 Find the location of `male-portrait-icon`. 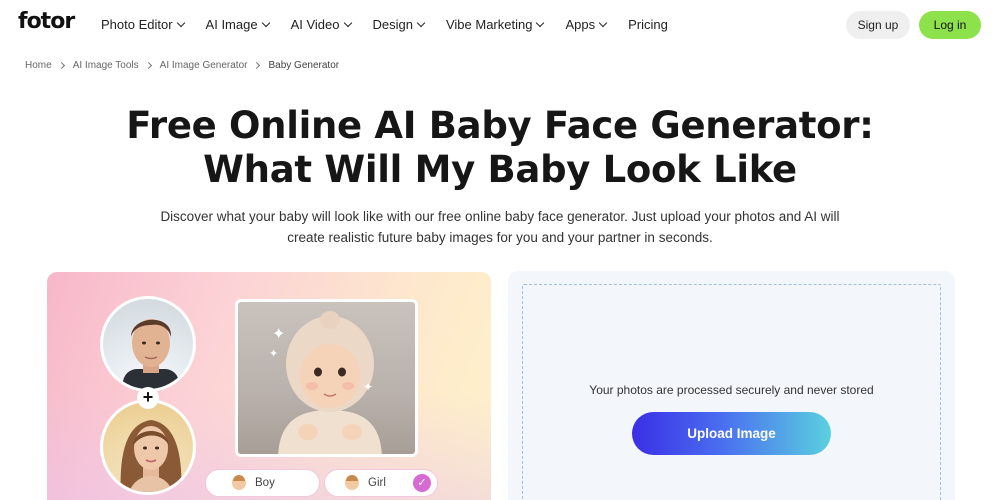

male-portrait-icon is located at coordinates (151, 354).